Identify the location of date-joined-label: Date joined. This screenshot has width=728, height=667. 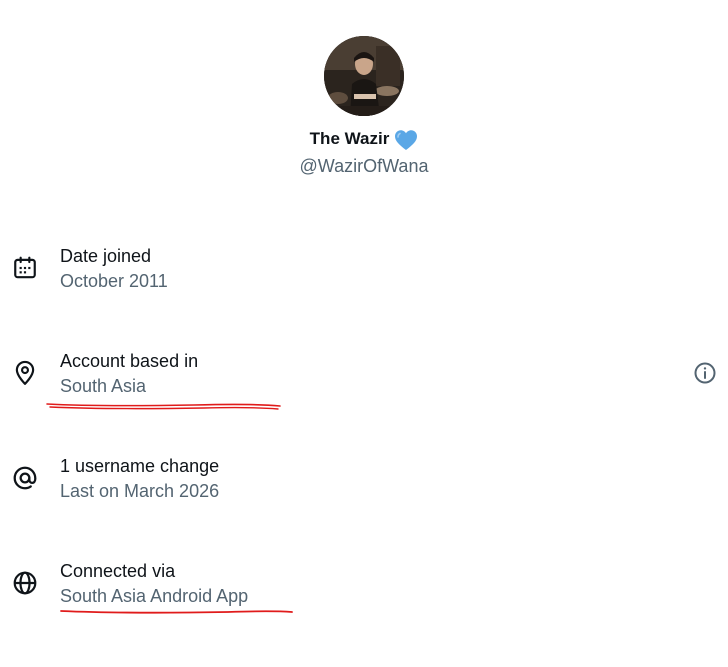
(106, 256).